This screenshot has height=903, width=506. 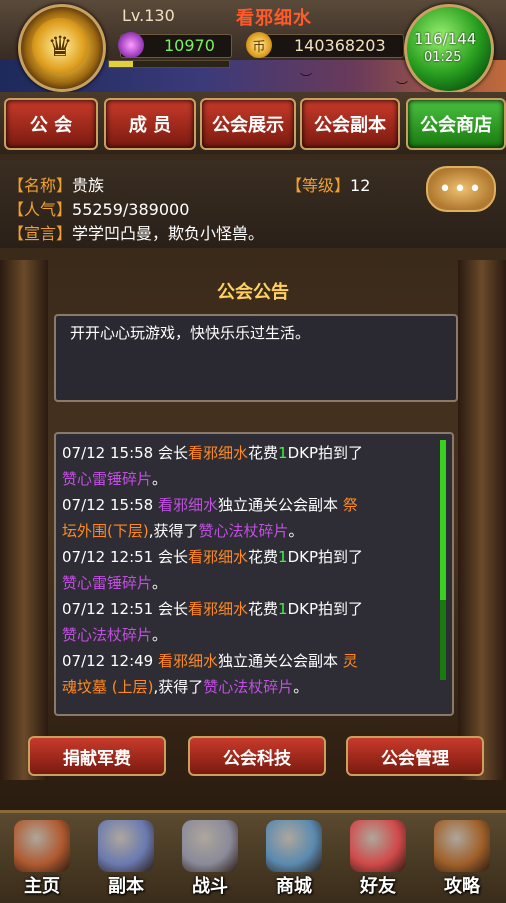 What do you see at coordinates (60, 46) in the screenshot?
I see `crest-icon: ♛` at bounding box center [60, 46].